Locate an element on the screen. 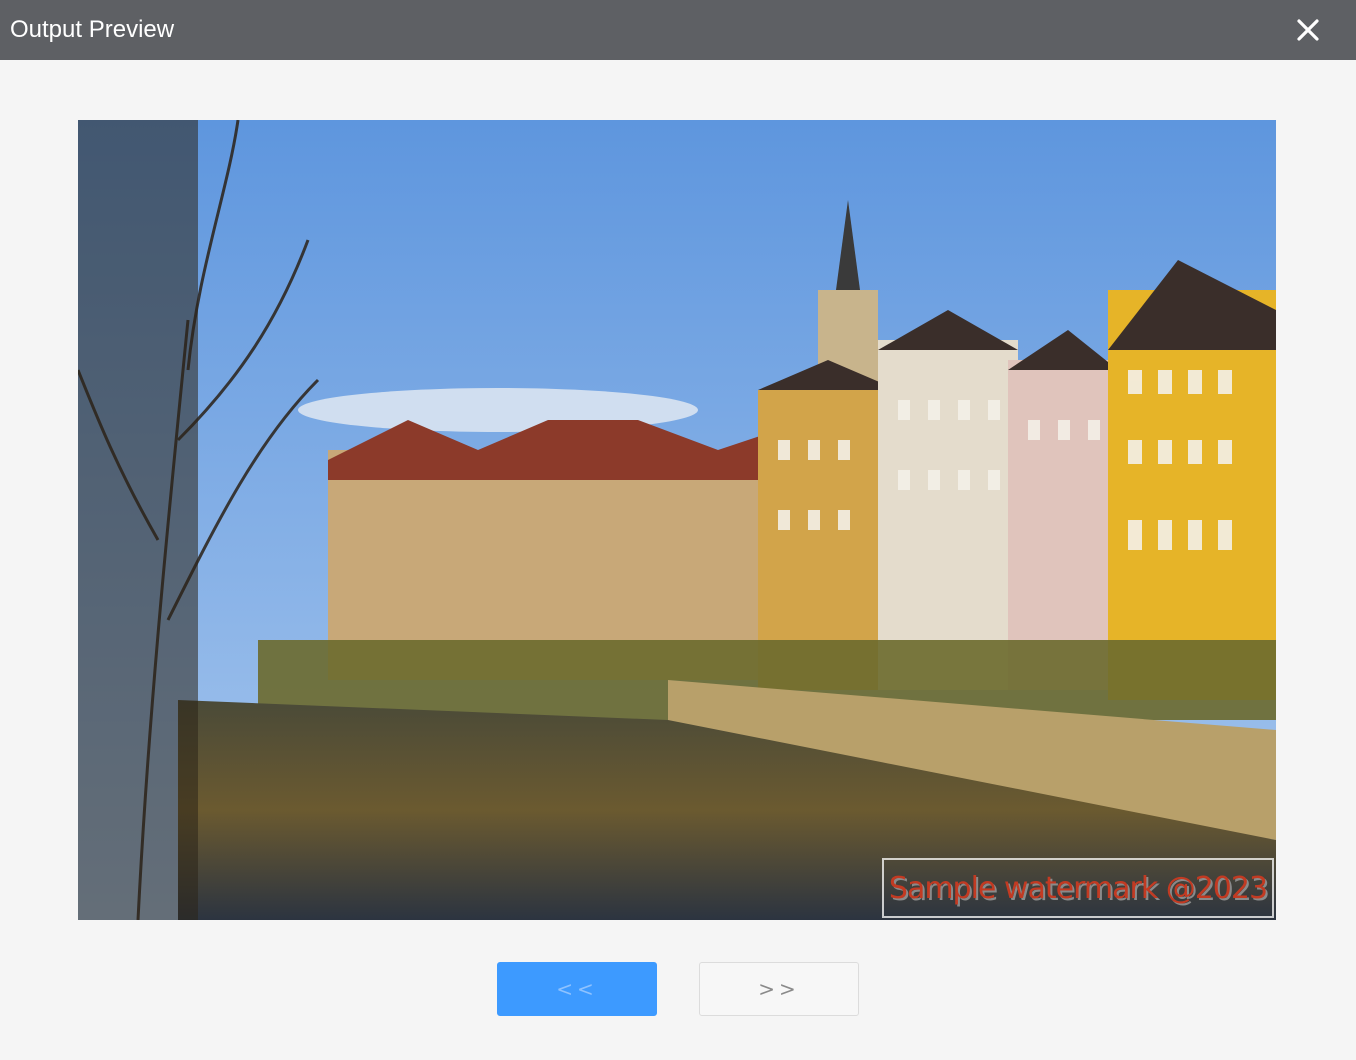 This screenshot has height=1060, width=1356. close-button is located at coordinates (1308, 30).